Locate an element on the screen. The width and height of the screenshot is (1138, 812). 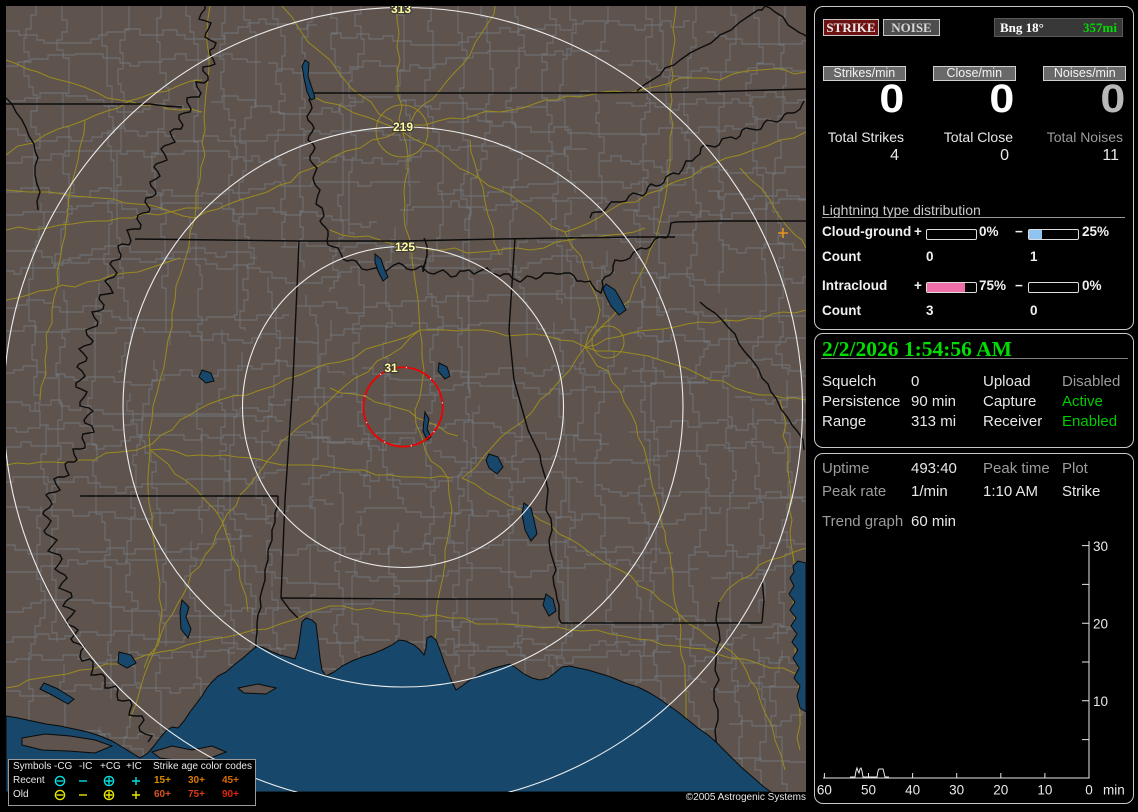
svg-text: 313 is located at coordinates (401, 11).